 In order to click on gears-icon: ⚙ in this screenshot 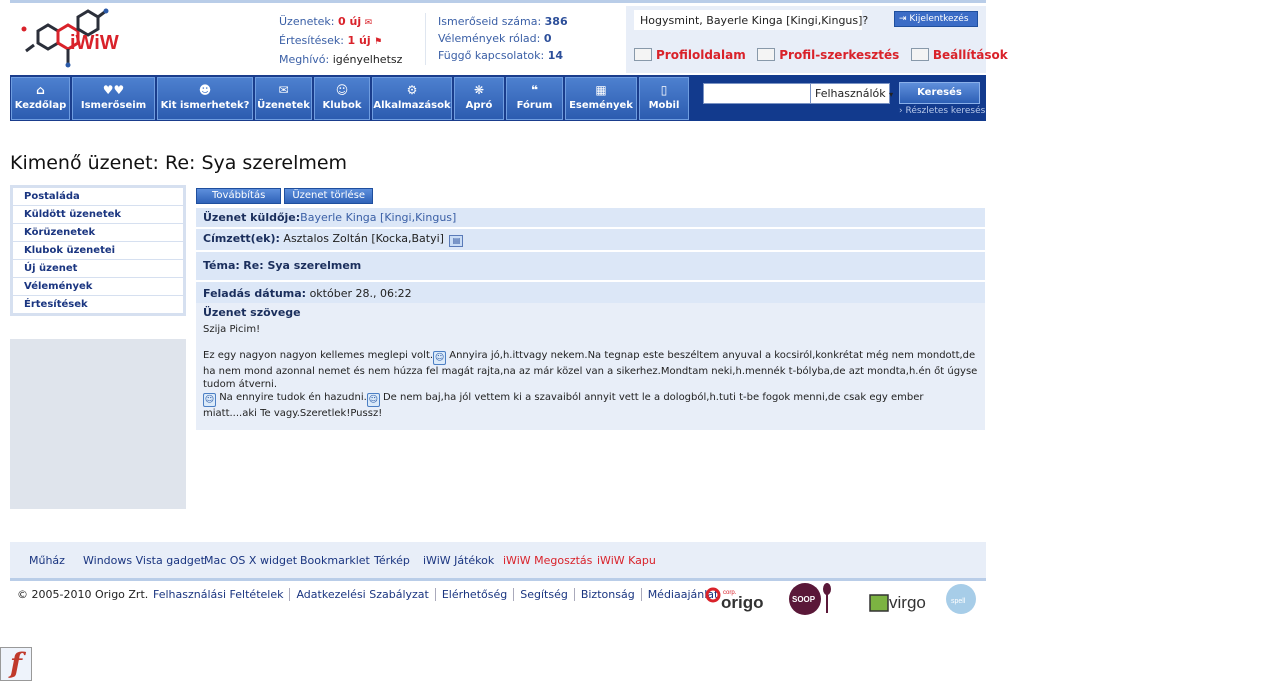, I will do `click(412, 90)`.